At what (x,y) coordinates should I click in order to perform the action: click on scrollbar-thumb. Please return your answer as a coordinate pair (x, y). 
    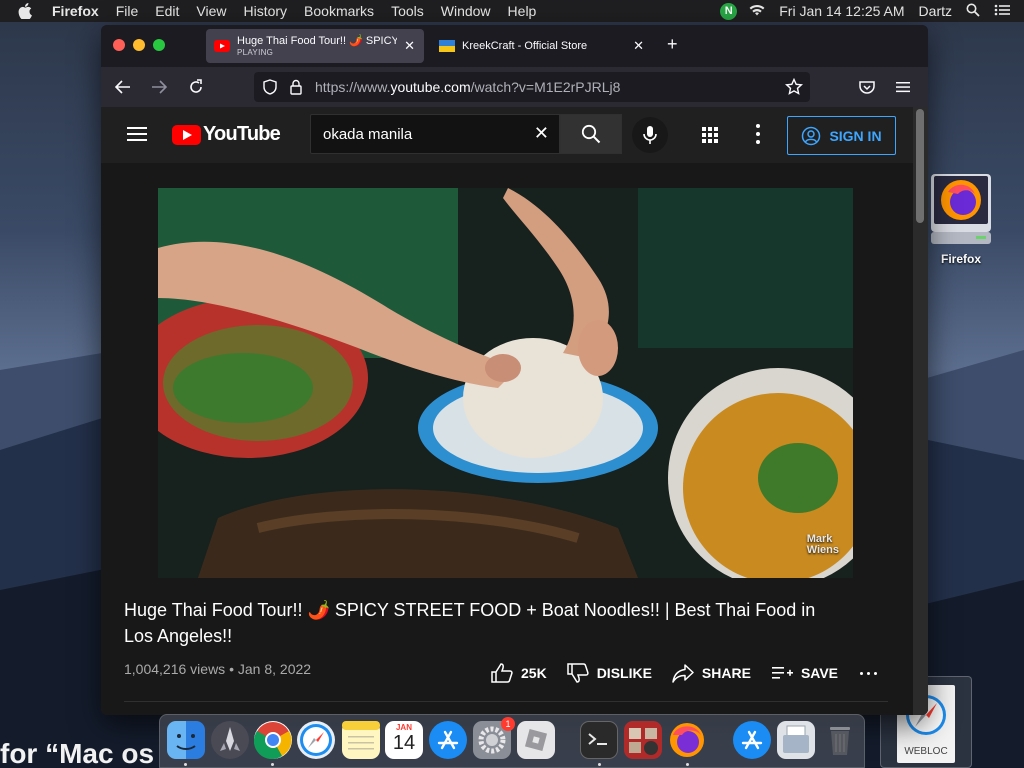
    Looking at the image, I should click on (920, 166).